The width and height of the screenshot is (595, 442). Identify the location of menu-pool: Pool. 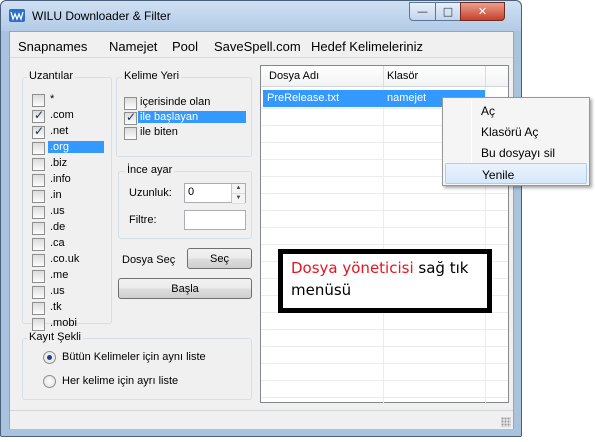
(185, 46).